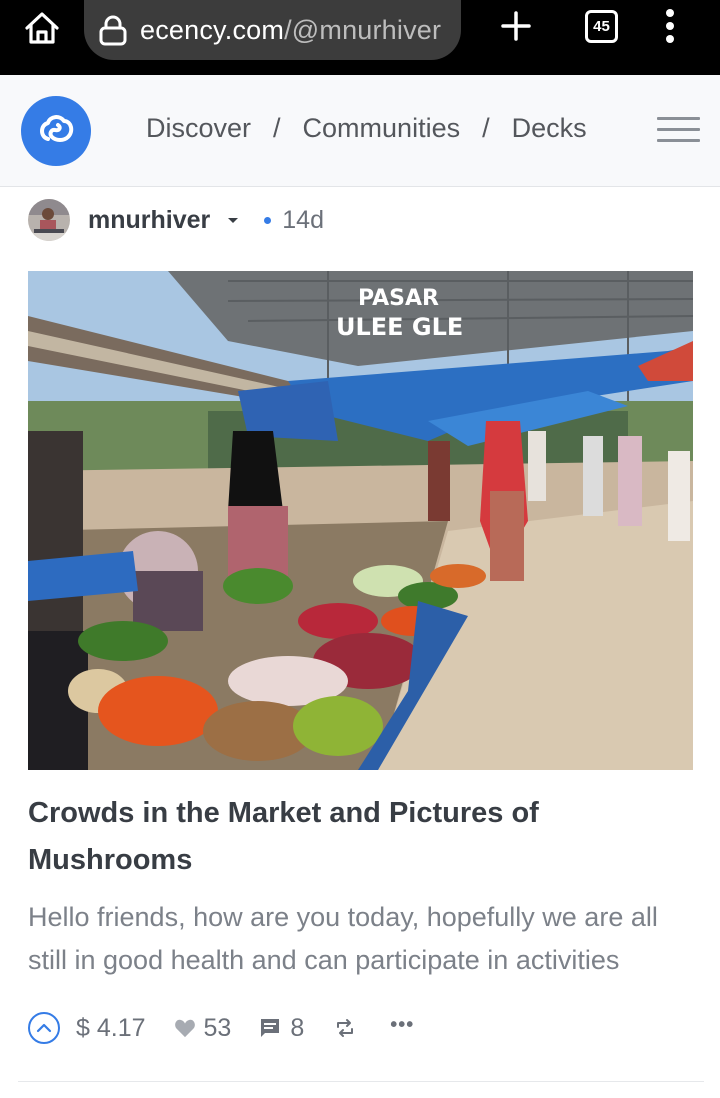  Describe the element at coordinates (149, 220) in the screenshot. I see `author-name: mnurhiver` at that location.